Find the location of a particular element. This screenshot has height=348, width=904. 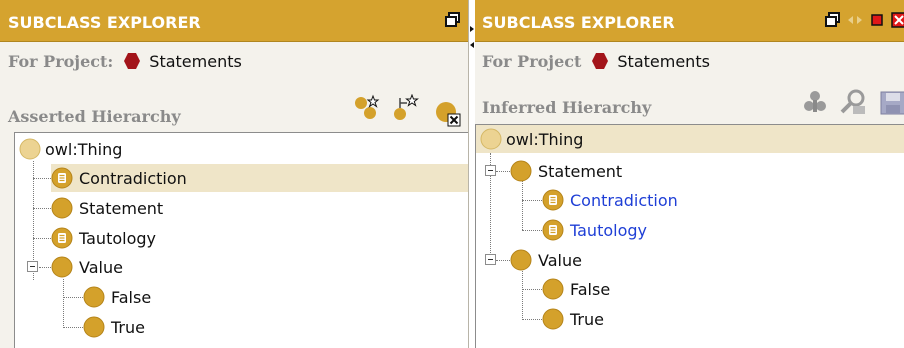

find-class-icon is located at coordinates (853, 102).